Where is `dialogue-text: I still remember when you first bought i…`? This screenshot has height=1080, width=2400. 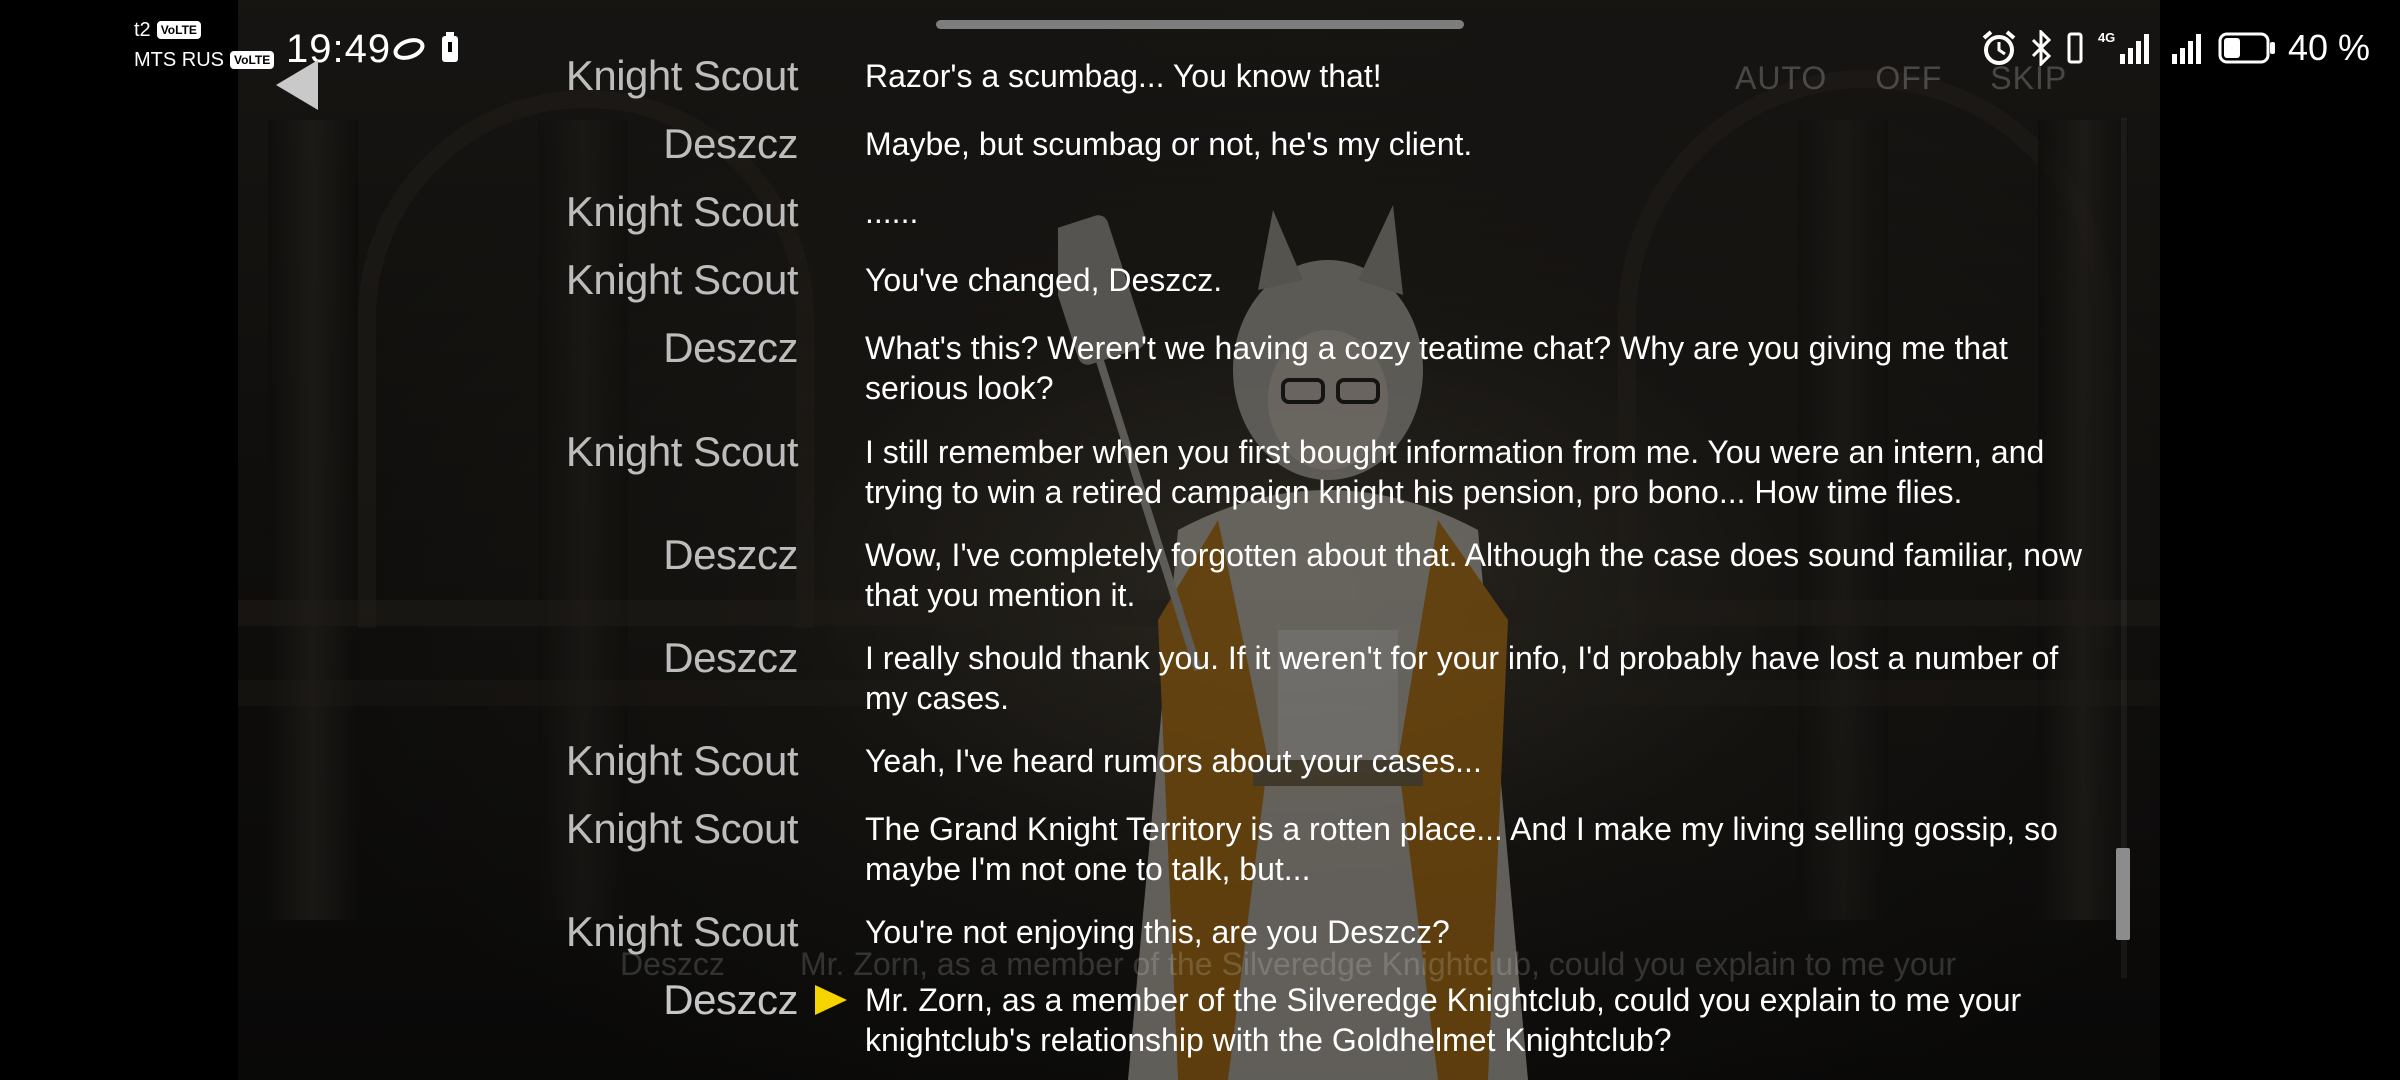
dialogue-text: I still remember when you first bought i… is located at coordinates (1455, 472).